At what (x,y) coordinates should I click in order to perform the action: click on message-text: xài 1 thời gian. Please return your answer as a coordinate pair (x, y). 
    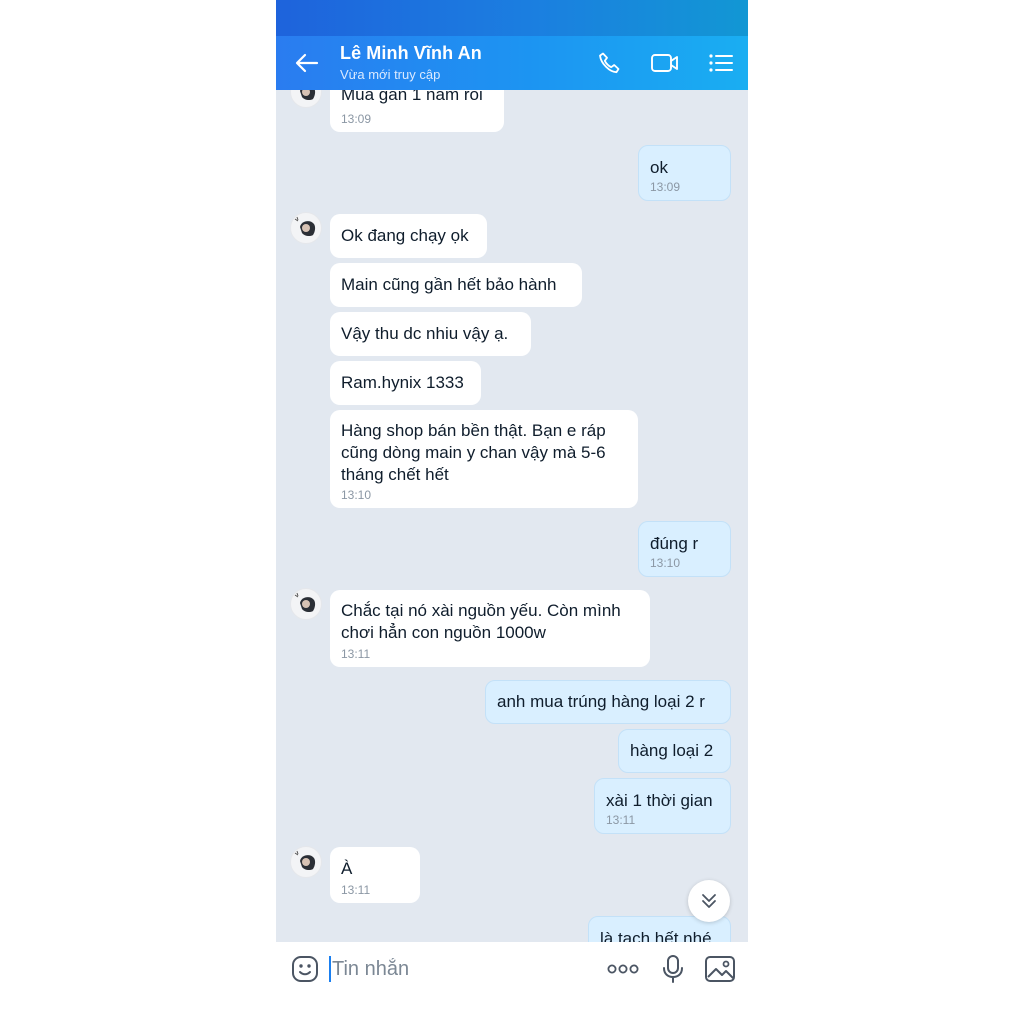
    Looking at the image, I should click on (659, 800).